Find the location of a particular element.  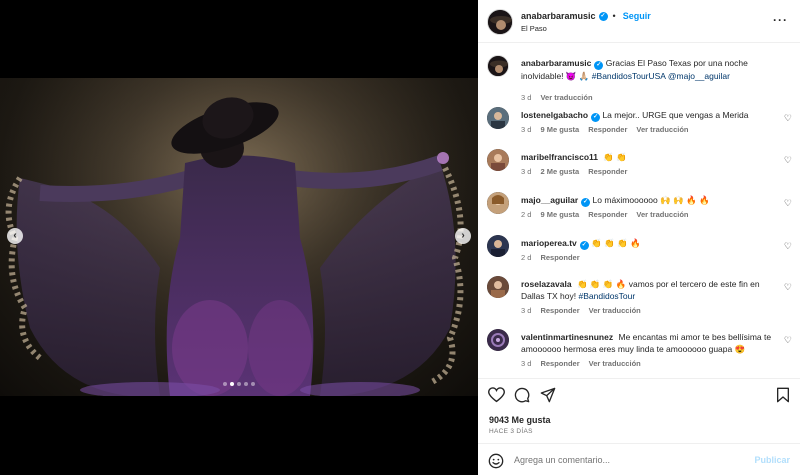

bookmark-icon is located at coordinates (783, 396).